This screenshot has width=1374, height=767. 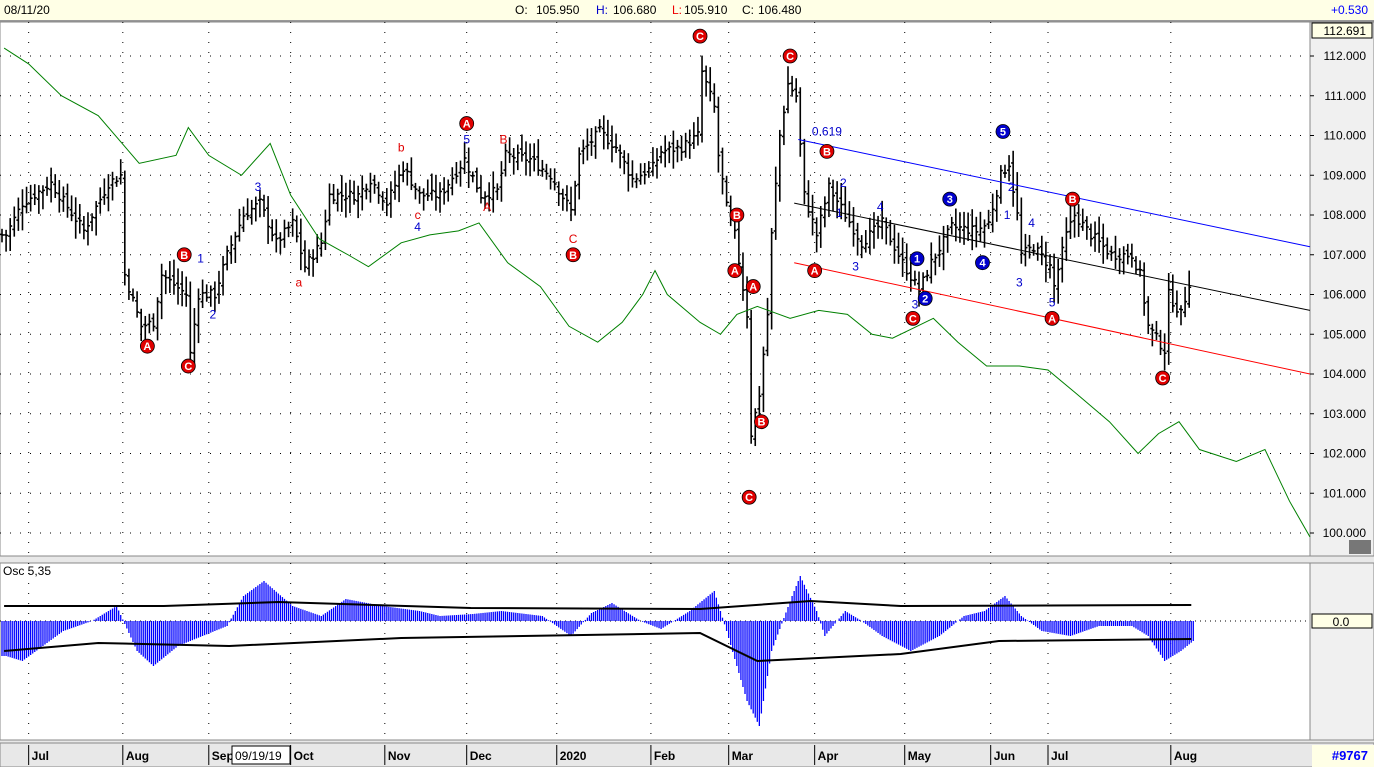 I want to click on y-tick-label: 108.000, so click(x=1345, y=215).